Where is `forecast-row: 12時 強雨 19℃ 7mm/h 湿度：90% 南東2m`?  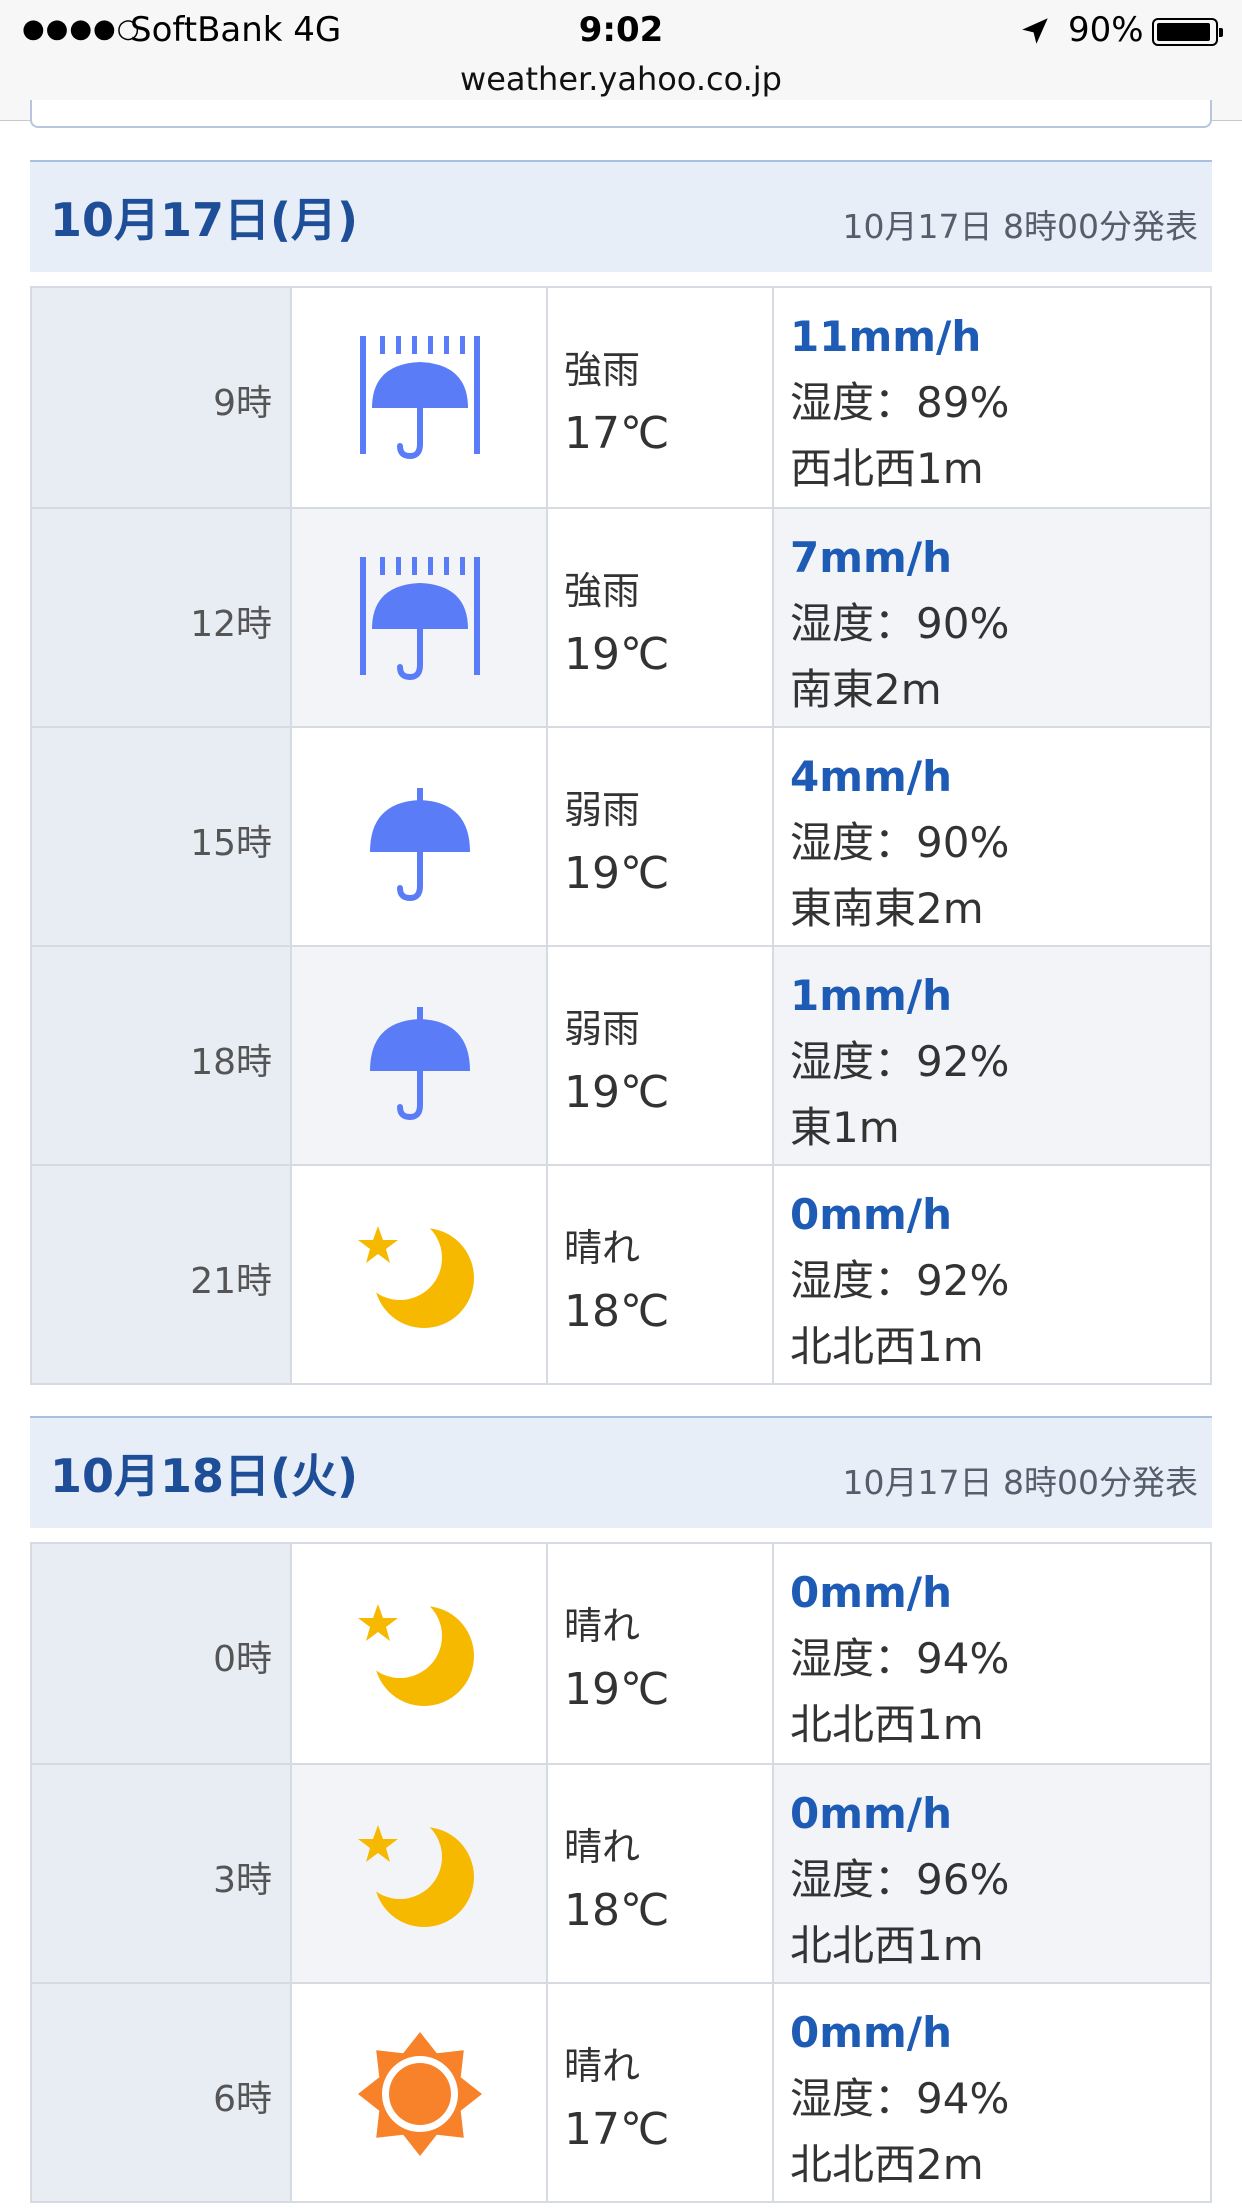
forecast-row: 12時 強雨 19℃ 7mm/h 湿度：90% 南東2m is located at coordinates (621, 616).